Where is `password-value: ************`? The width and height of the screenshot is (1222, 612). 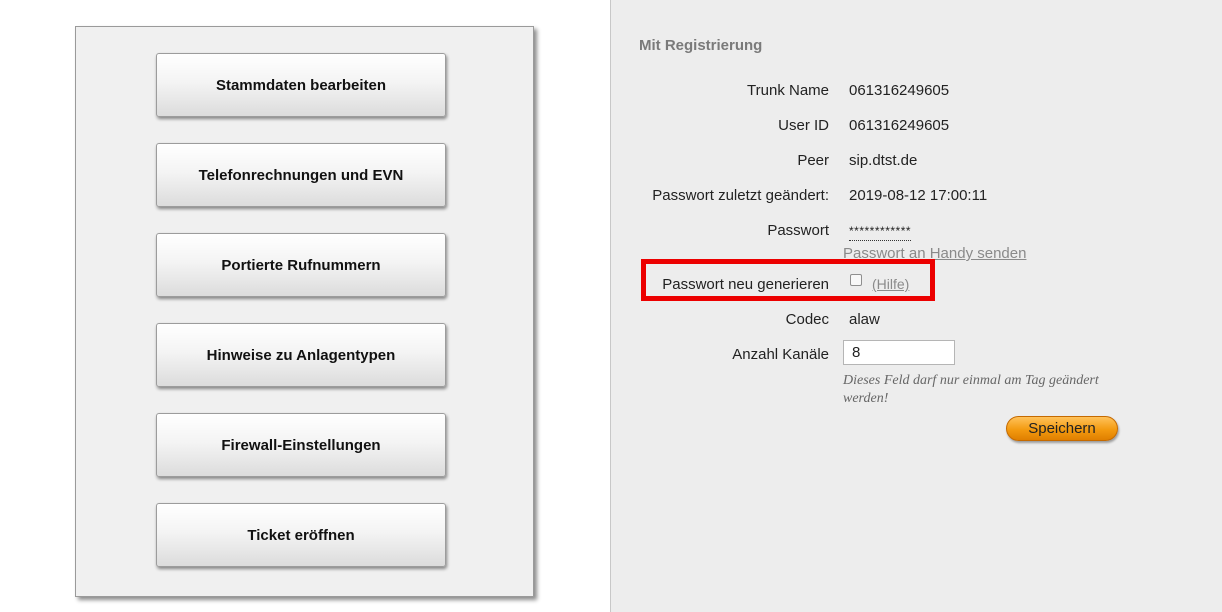 password-value: ************ is located at coordinates (880, 231).